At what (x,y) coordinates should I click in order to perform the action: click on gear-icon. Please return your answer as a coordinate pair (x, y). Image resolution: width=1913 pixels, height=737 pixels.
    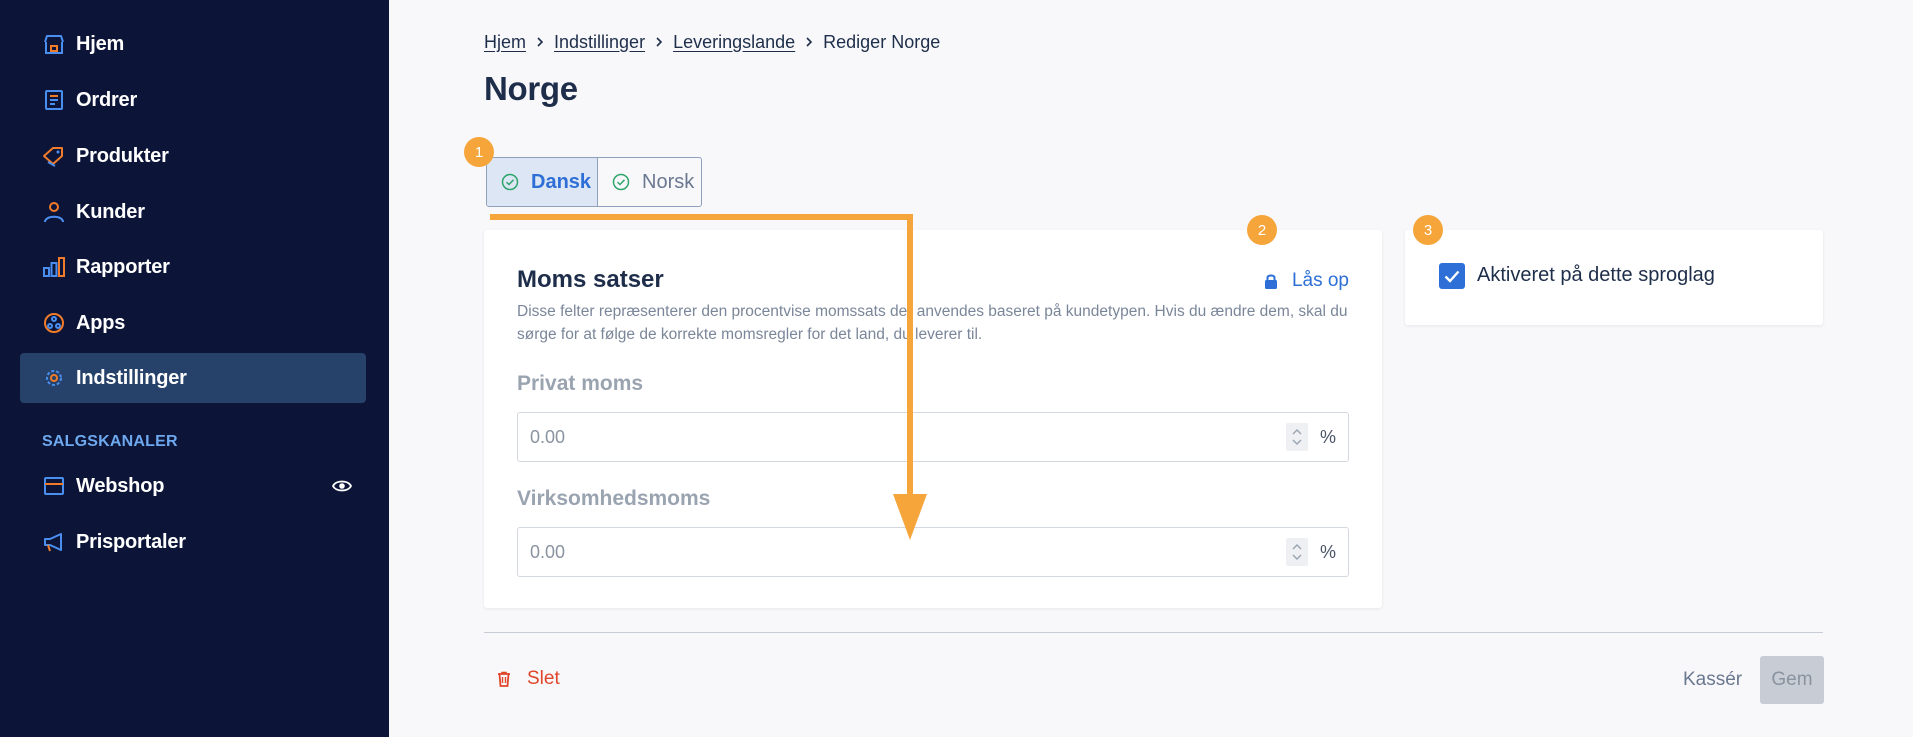
    Looking at the image, I should click on (54, 378).